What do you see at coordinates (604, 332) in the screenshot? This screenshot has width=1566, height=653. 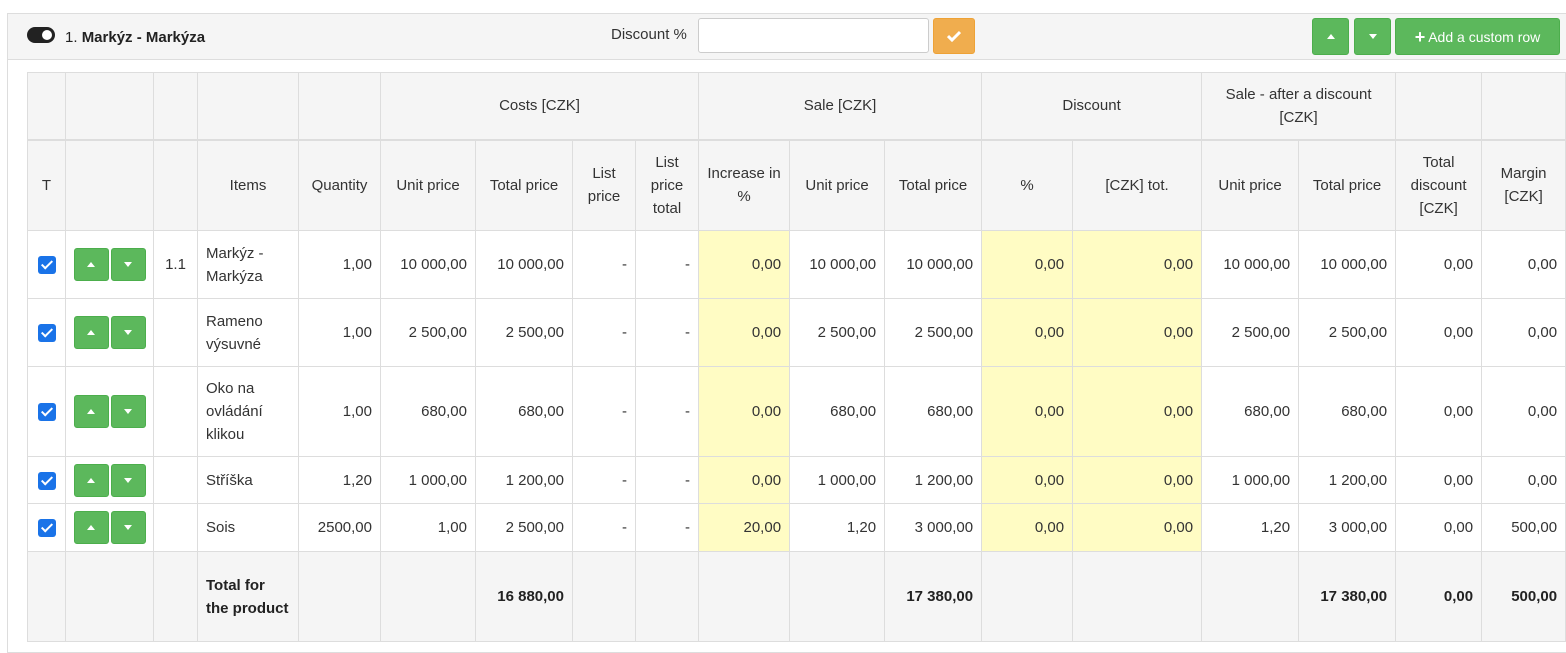 I see `list-price-cell: -` at bounding box center [604, 332].